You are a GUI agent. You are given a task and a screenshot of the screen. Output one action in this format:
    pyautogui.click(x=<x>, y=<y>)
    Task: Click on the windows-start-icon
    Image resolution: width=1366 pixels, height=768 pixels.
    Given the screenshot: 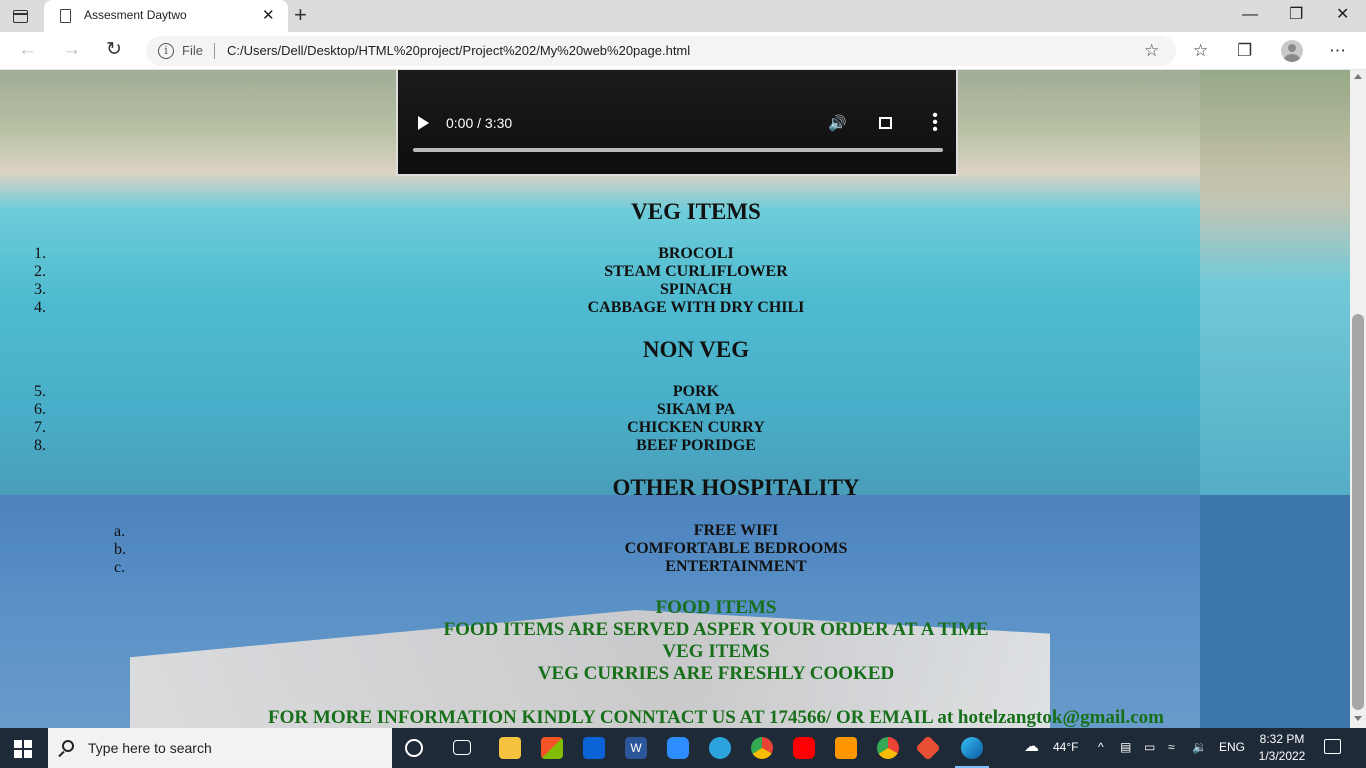 What is the action you would take?
    pyautogui.click(x=23, y=749)
    